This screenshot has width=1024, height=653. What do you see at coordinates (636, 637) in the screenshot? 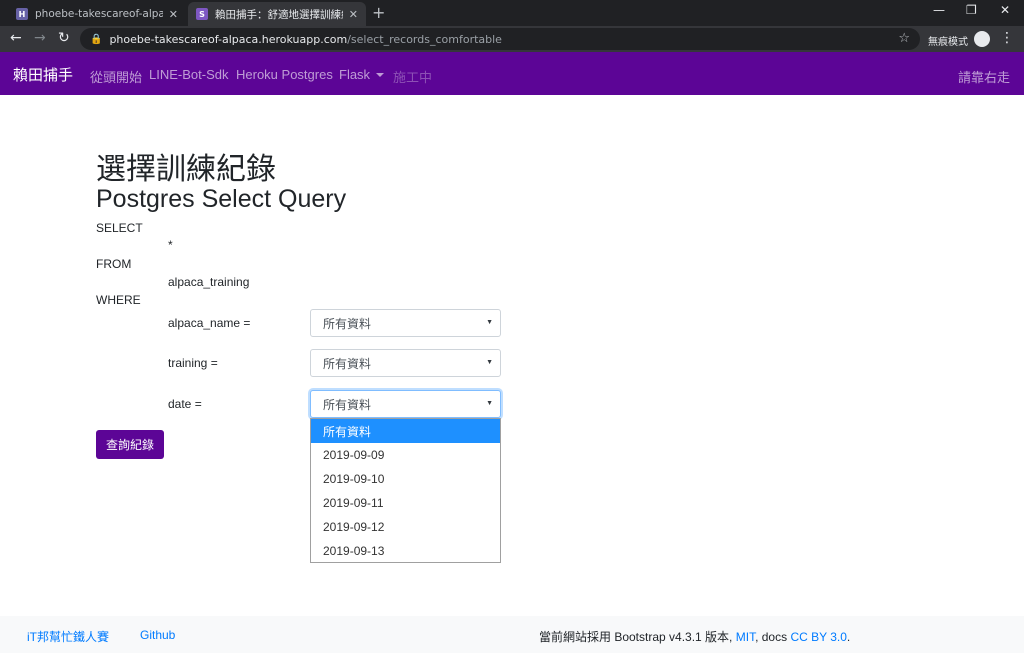
I see `footer-credits-text: 當前網站採用 Bootstrap v4.3.1 版本,` at bounding box center [636, 637].